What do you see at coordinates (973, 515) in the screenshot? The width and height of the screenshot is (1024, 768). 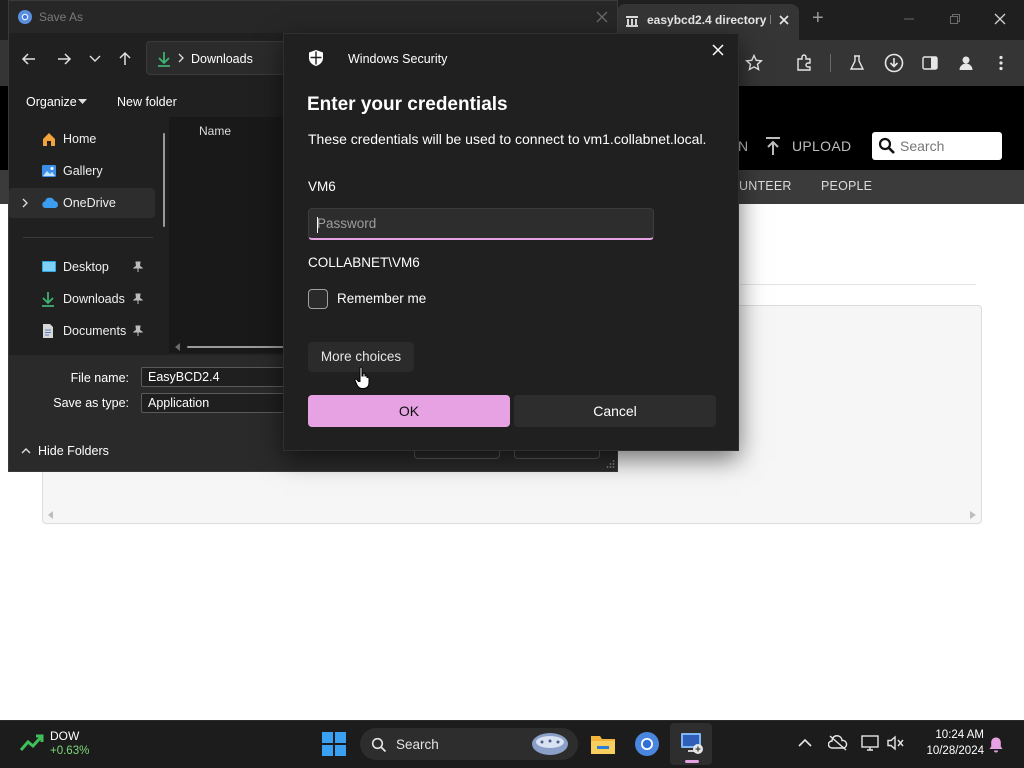 I see `scroll-right-arrow-icon` at bounding box center [973, 515].